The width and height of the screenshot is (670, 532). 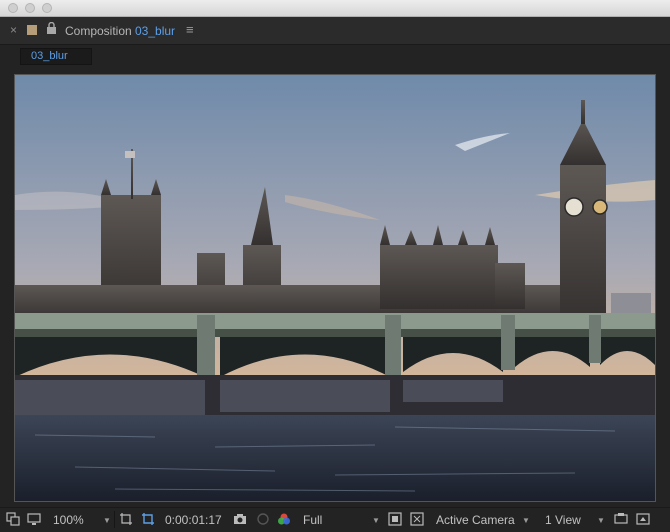 What do you see at coordinates (114, 519) in the screenshot?
I see `divider` at bounding box center [114, 519].